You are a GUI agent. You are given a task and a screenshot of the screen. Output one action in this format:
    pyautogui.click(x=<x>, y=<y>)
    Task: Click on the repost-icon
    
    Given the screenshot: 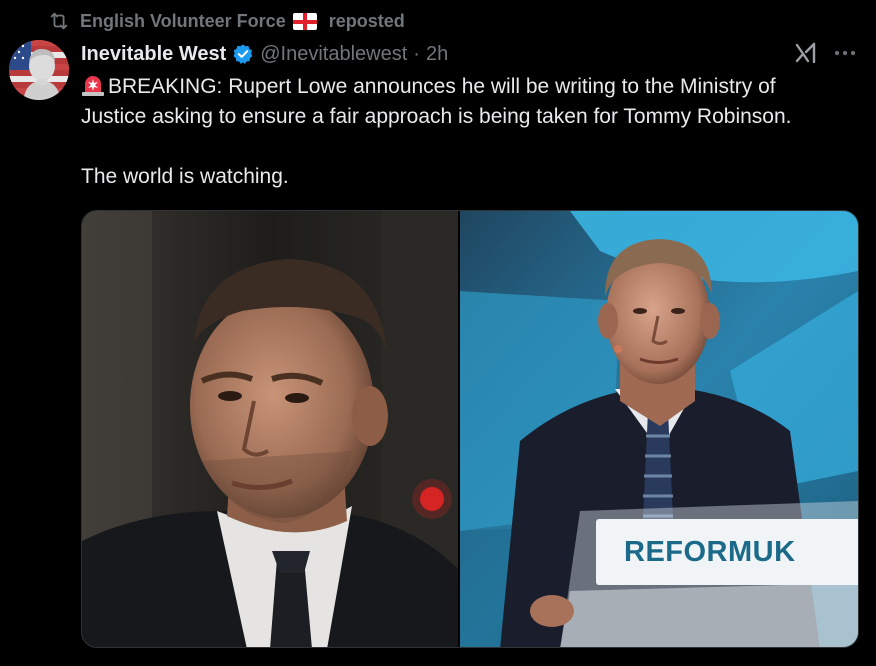 What is the action you would take?
    pyautogui.click(x=59, y=21)
    